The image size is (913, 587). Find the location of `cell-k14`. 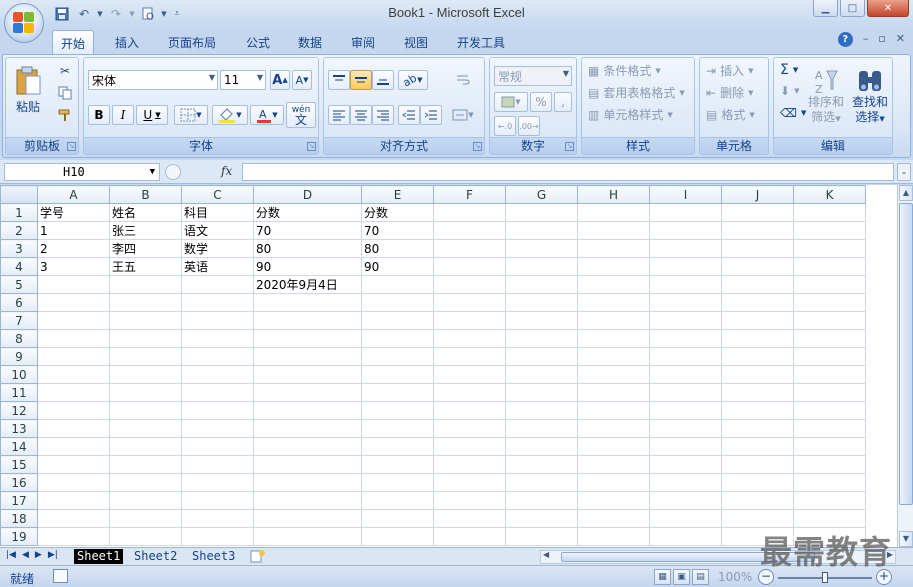

cell-k14 is located at coordinates (829, 446).